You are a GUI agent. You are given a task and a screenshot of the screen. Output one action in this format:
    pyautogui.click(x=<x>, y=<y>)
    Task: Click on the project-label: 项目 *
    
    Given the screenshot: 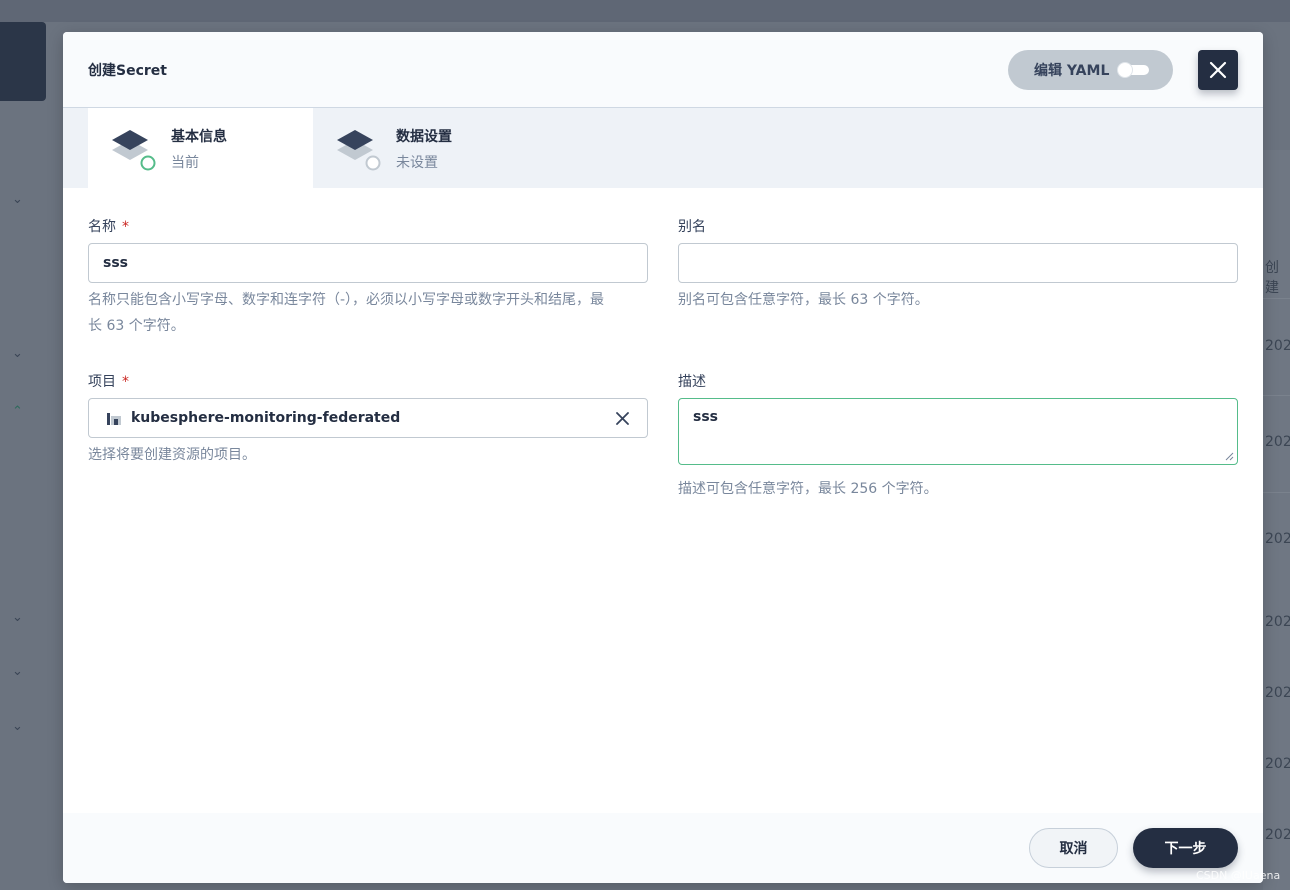 What is the action you would take?
    pyautogui.click(x=108, y=381)
    